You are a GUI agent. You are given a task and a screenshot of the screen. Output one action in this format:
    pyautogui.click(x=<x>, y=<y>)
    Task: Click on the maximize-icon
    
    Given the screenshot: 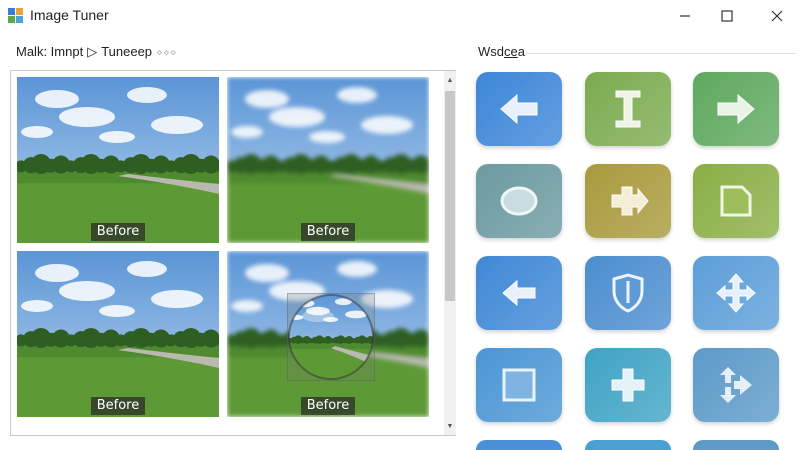 What is the action you would take?
    pyautogui.click(x=727, y=16)
    